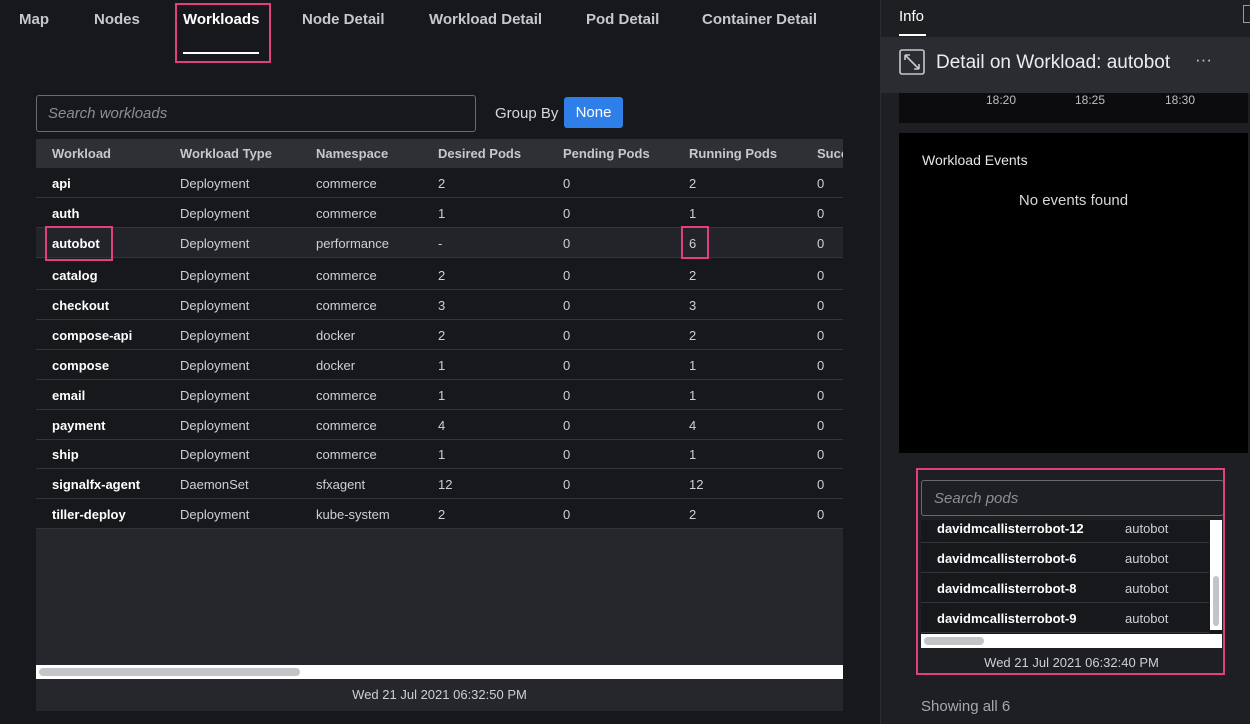  Describe the element at coordinates (479, 153) in the screenshot. I see `column-header-desired-pods: Desired Pods` at that location.